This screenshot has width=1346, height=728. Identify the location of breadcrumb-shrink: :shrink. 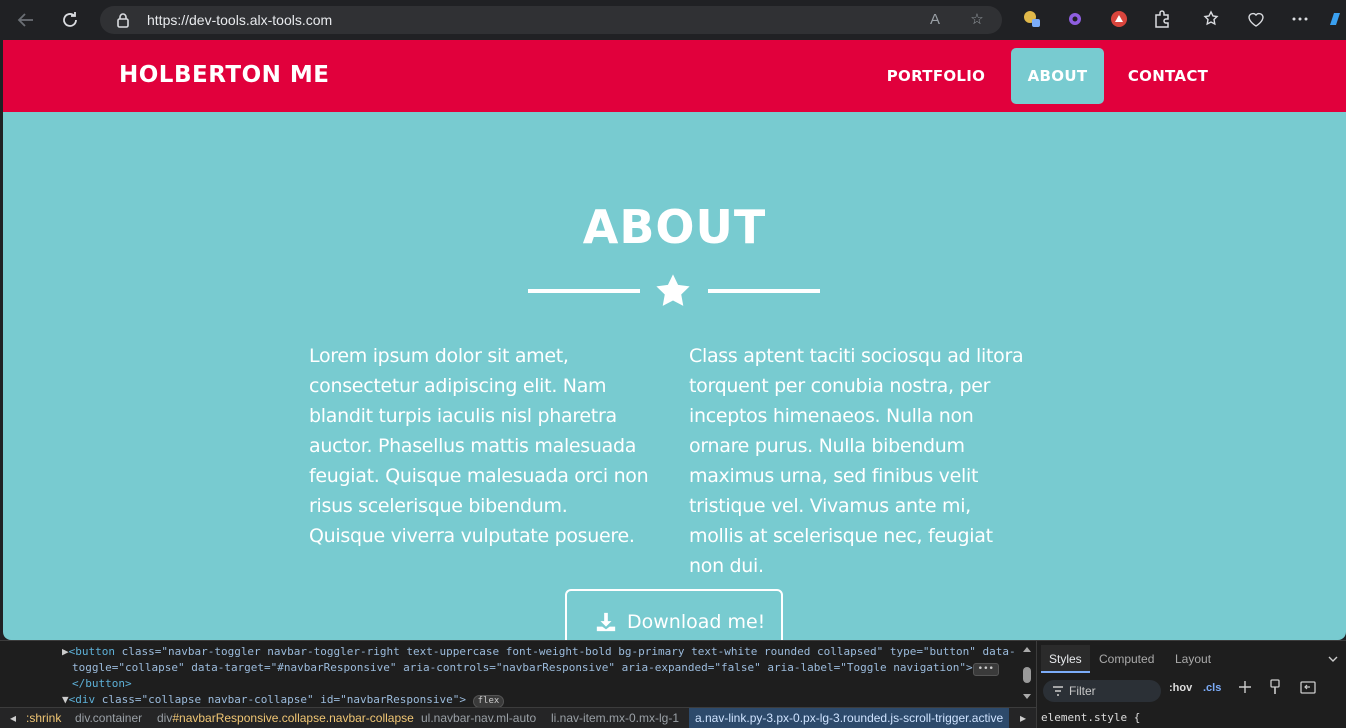
(43, 718).